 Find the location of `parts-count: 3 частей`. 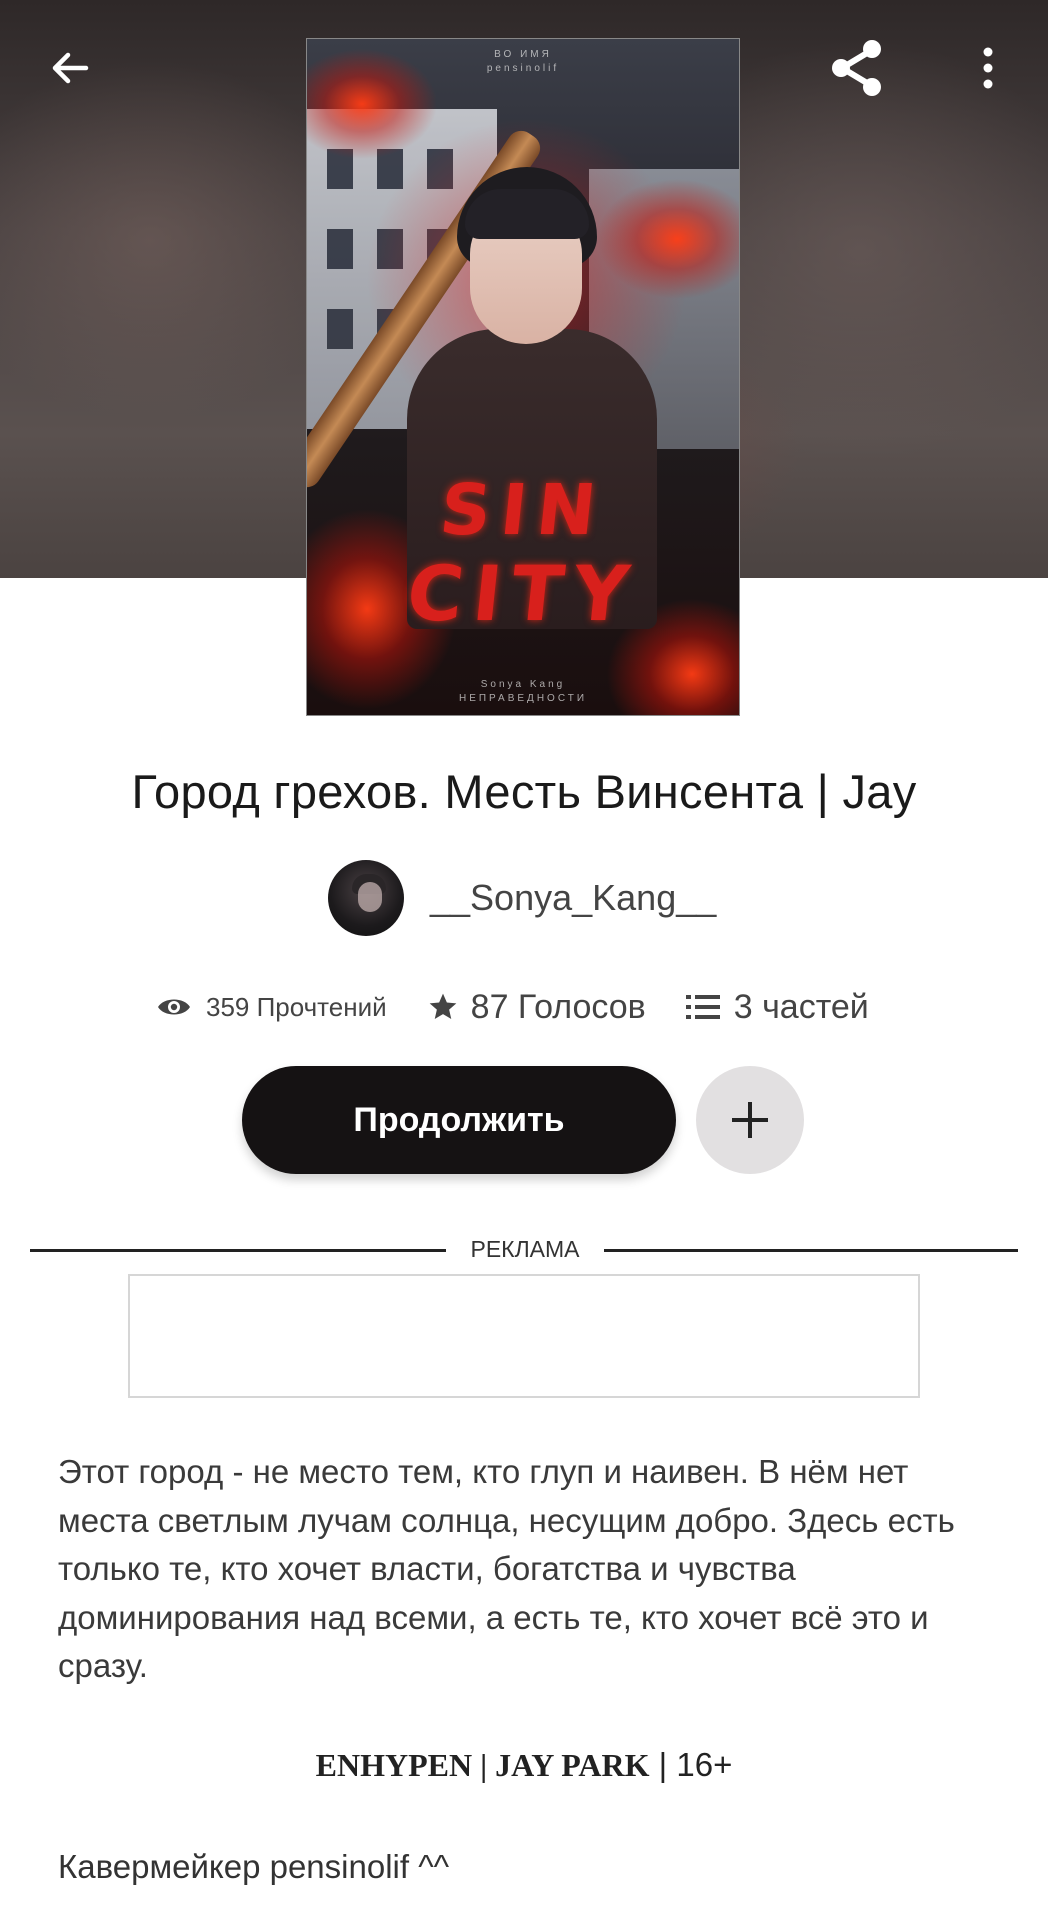

parts-count: 3 частей is located at coordinates (801, 1006).